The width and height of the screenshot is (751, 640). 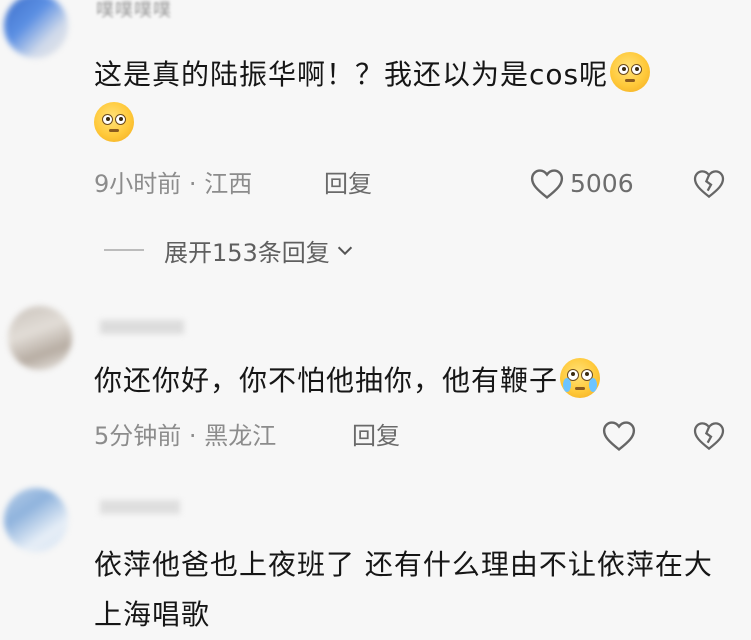 I want to click on expand-replies-button: 展开153条回复, so click(x=230, y=250).